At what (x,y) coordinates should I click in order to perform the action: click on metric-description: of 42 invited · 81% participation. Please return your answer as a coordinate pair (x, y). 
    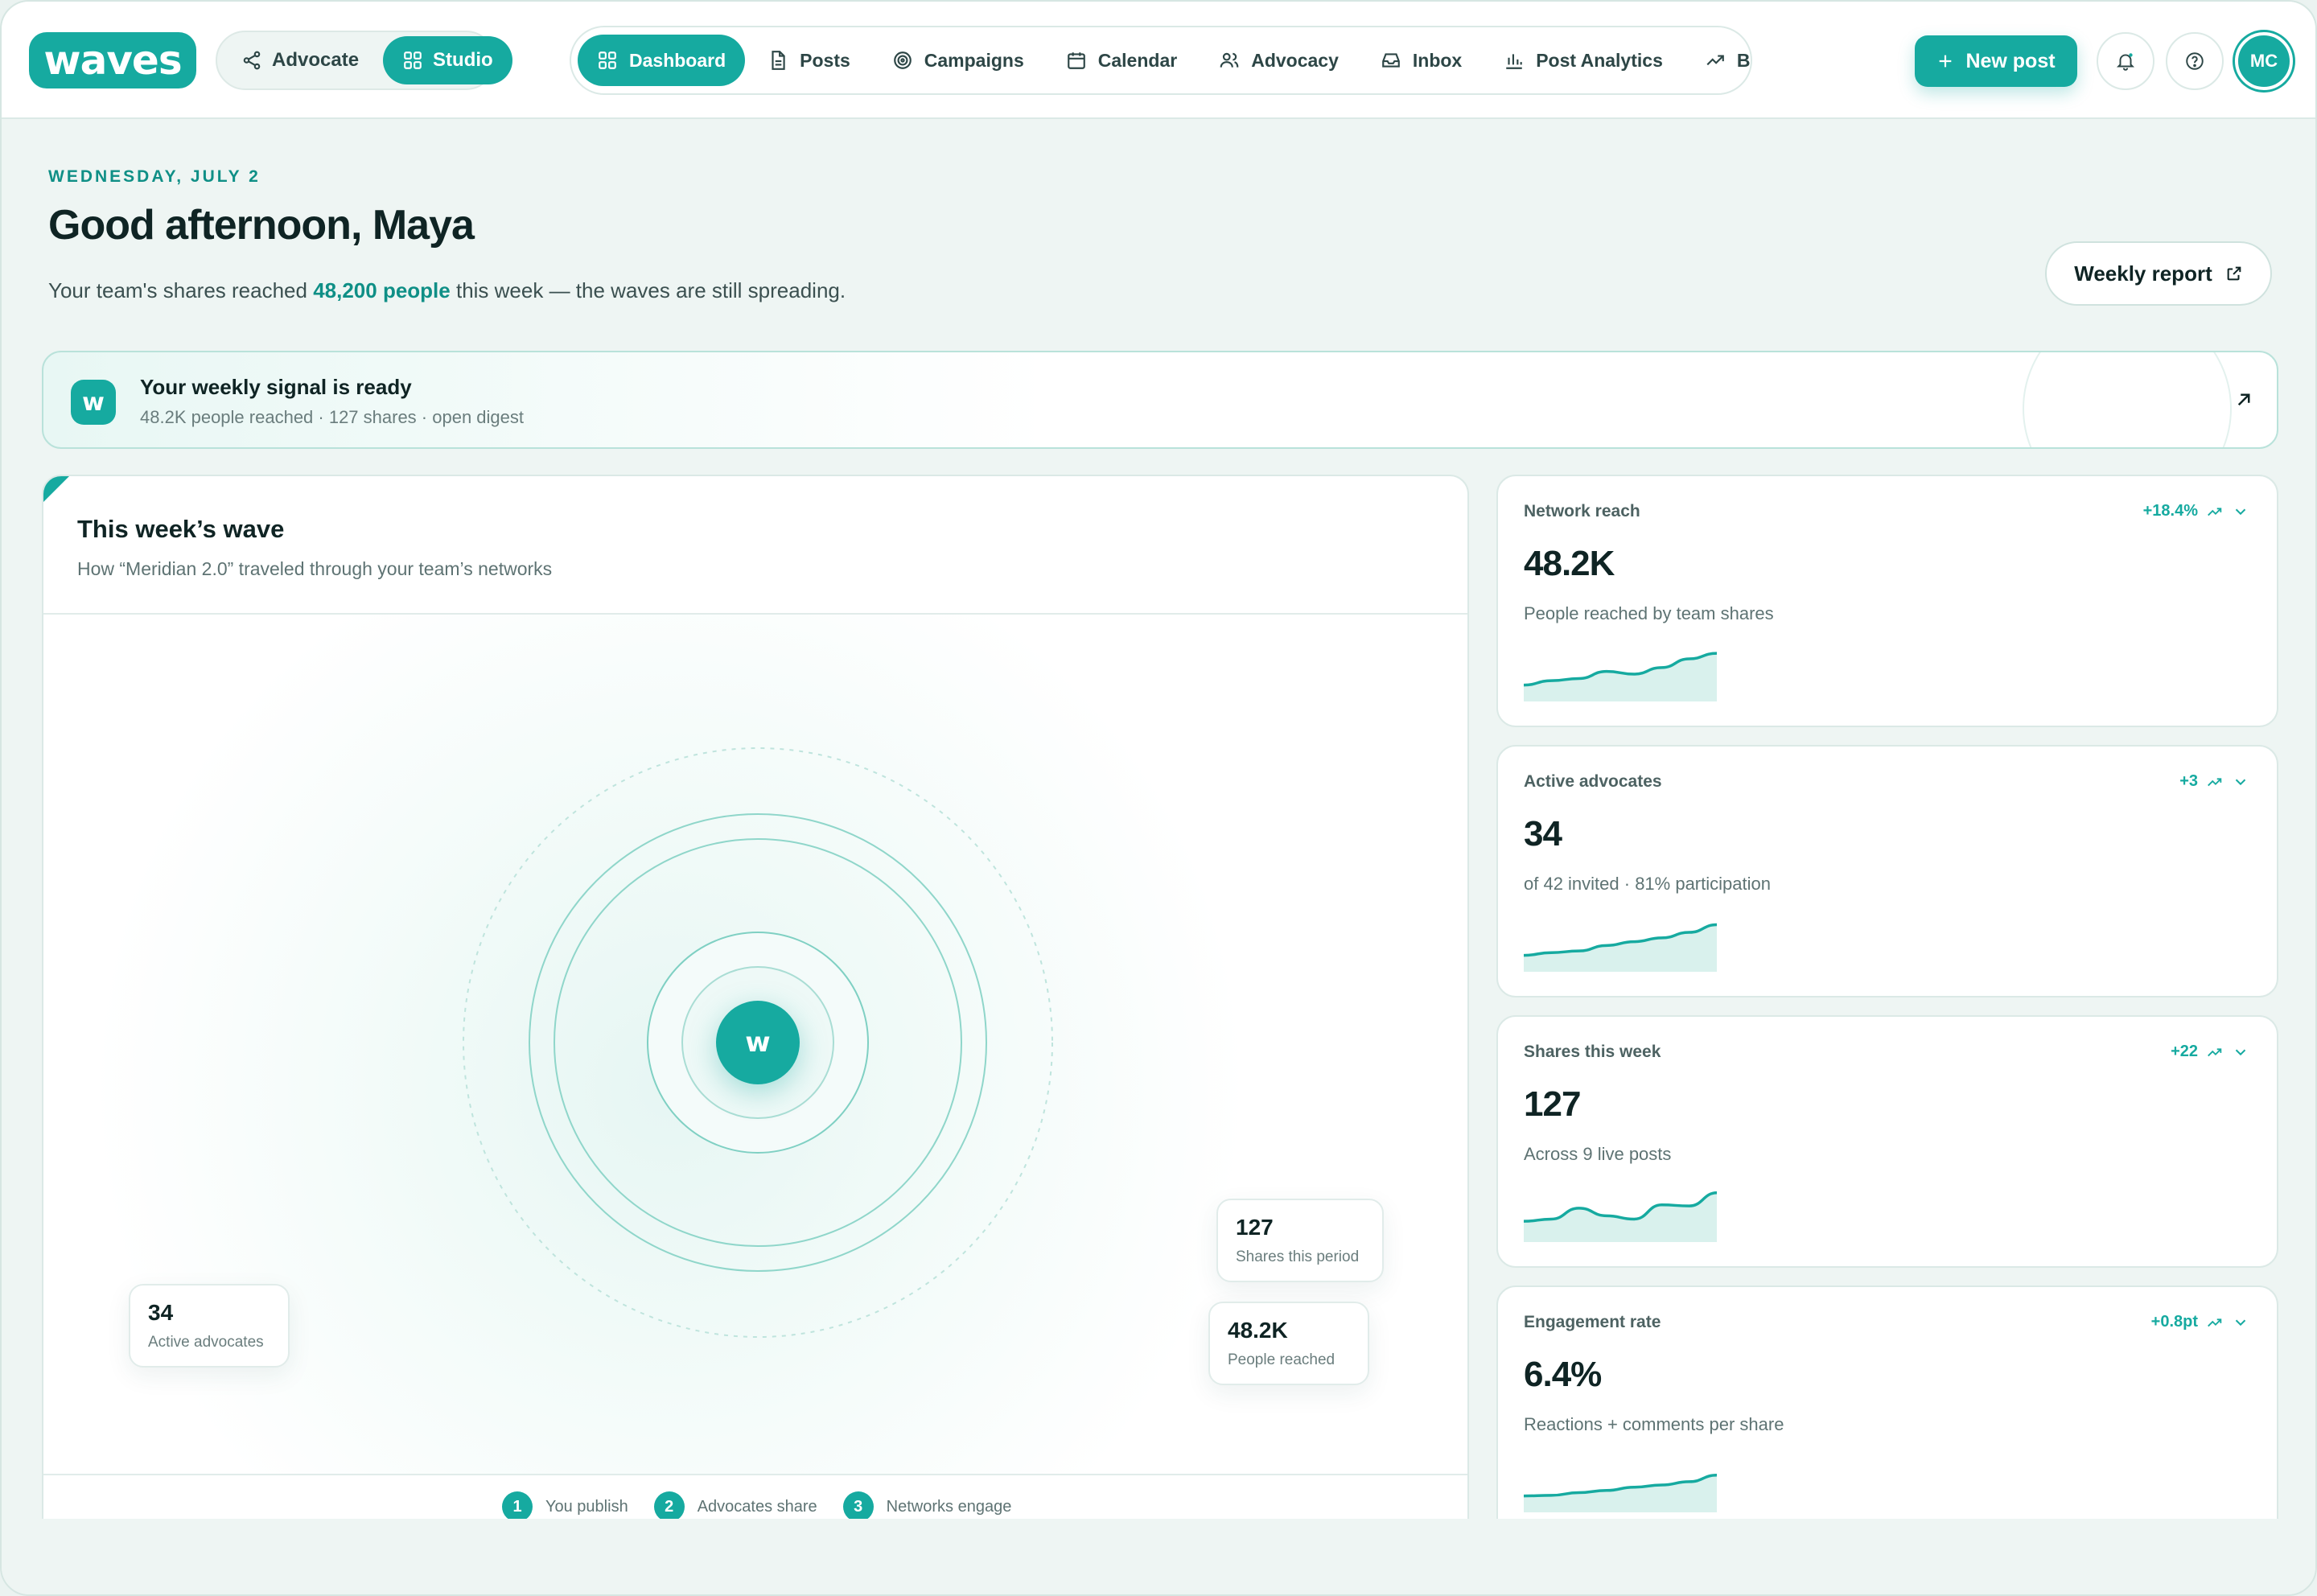
    Looking at the image, I should click on (1647, 884).